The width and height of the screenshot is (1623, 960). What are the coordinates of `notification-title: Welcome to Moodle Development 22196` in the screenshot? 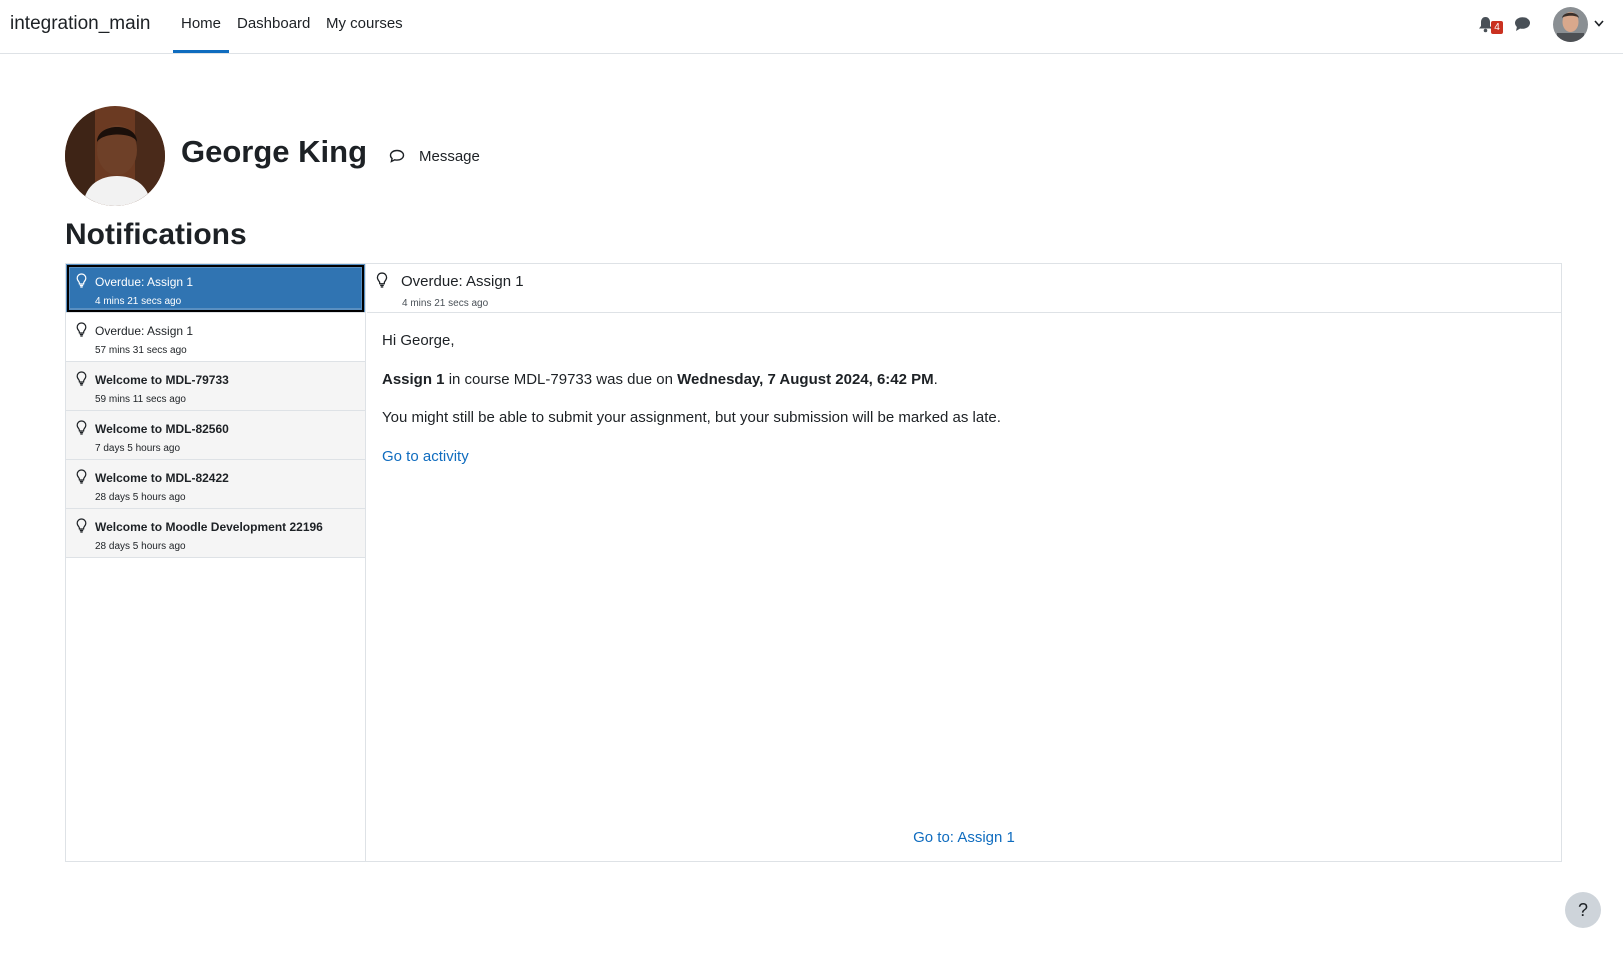 It's located at (209, 527).